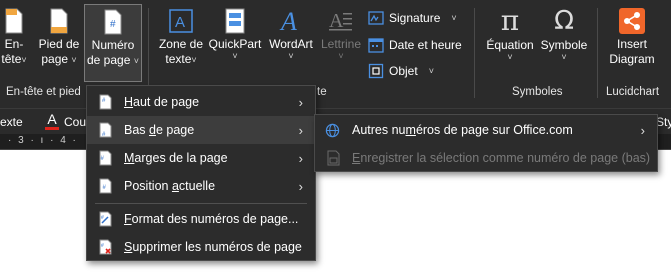 The image size is (671, 277). Describe the element at coordinates (403, 71) in the screenshot. I see `objet-label: Objet` at that location.